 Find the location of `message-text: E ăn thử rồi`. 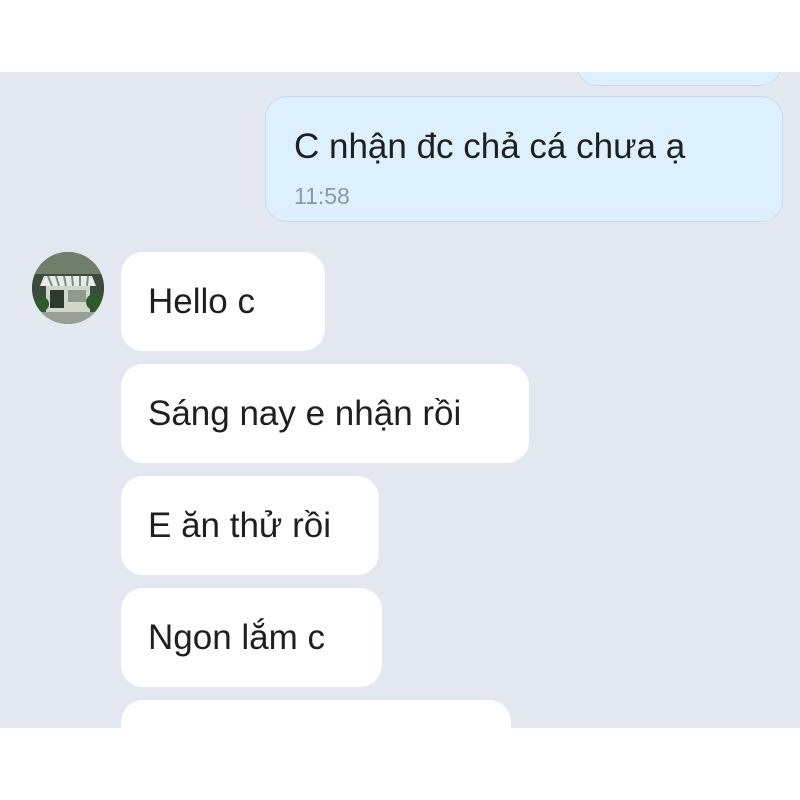

message-text: E ăn thử rồi is located at coordinates (239, 525).